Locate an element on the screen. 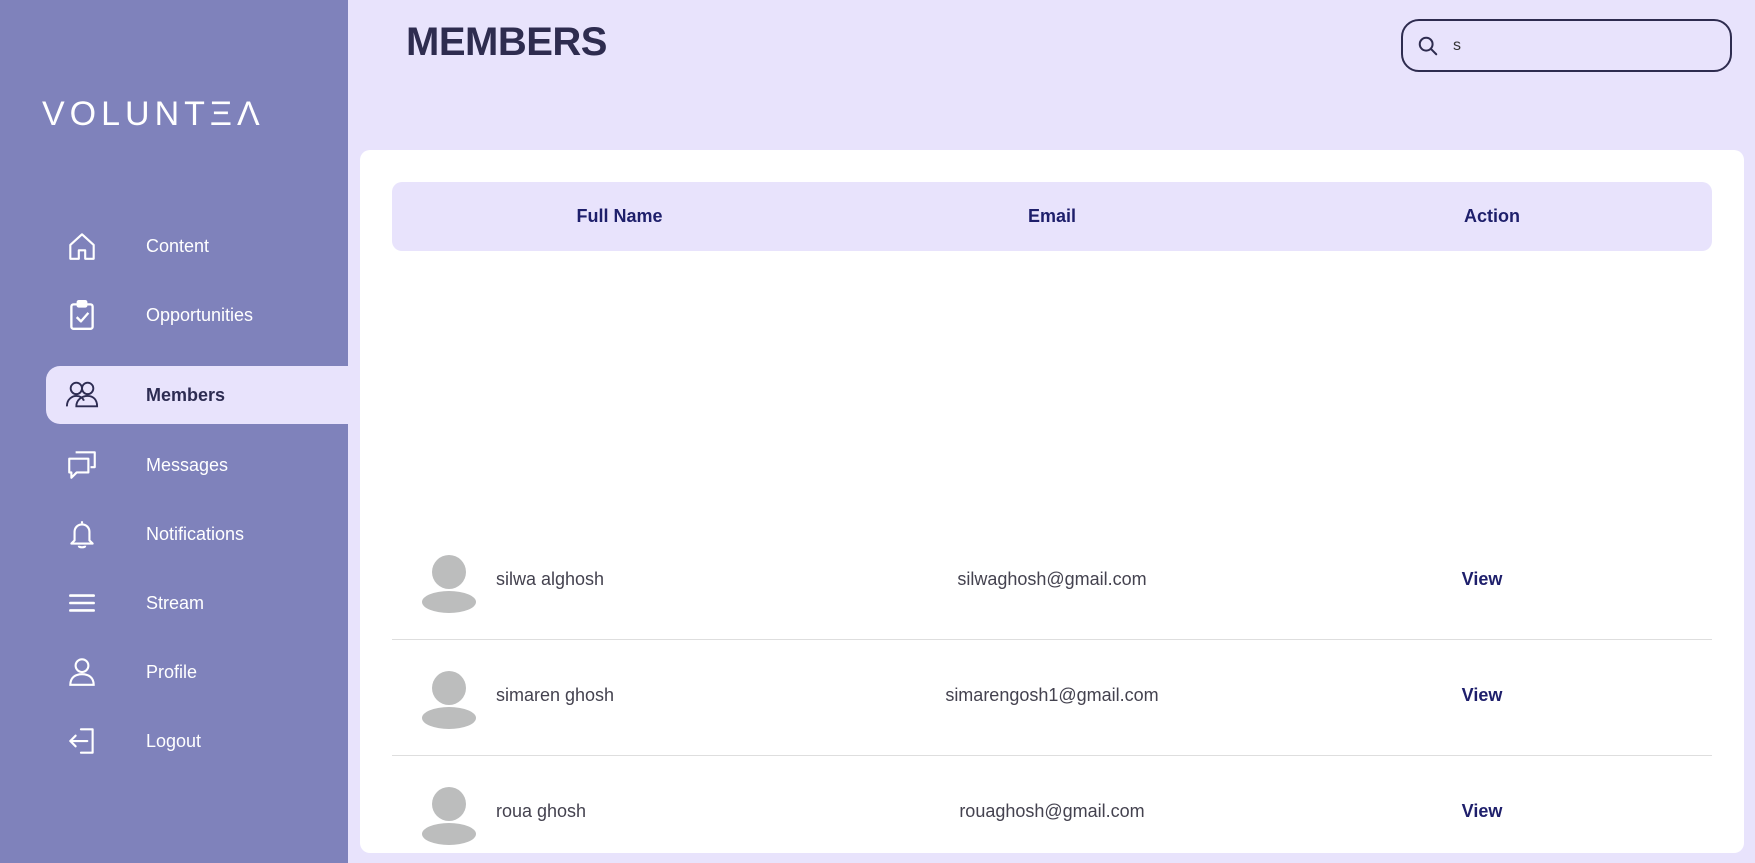  sidebar-item-notifications: Notifications is located at coordinates (197, 534).